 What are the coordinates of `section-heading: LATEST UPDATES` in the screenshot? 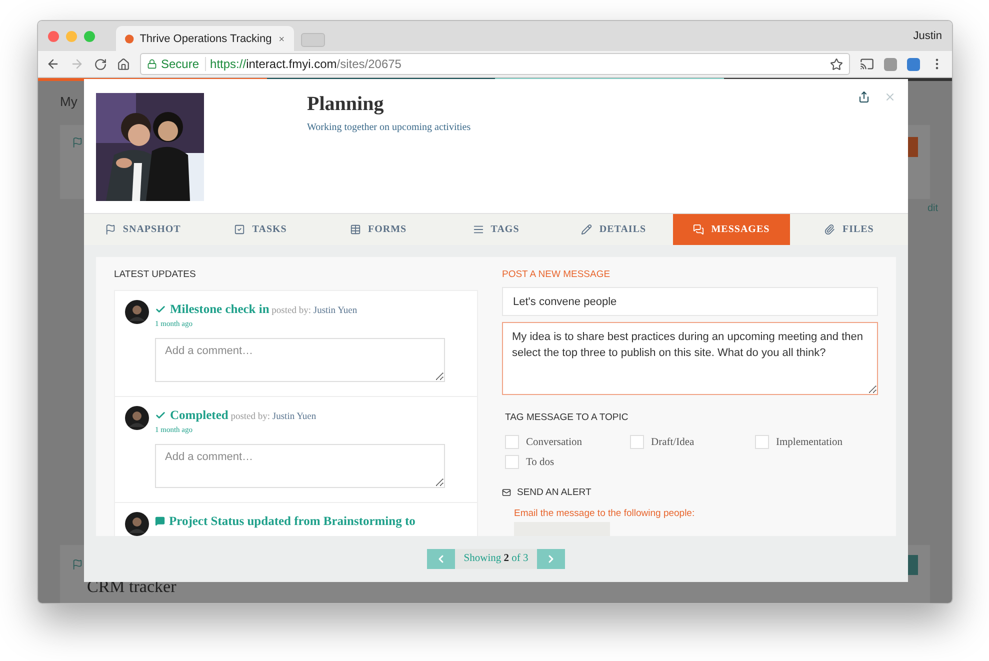 It's located at (155, 274).